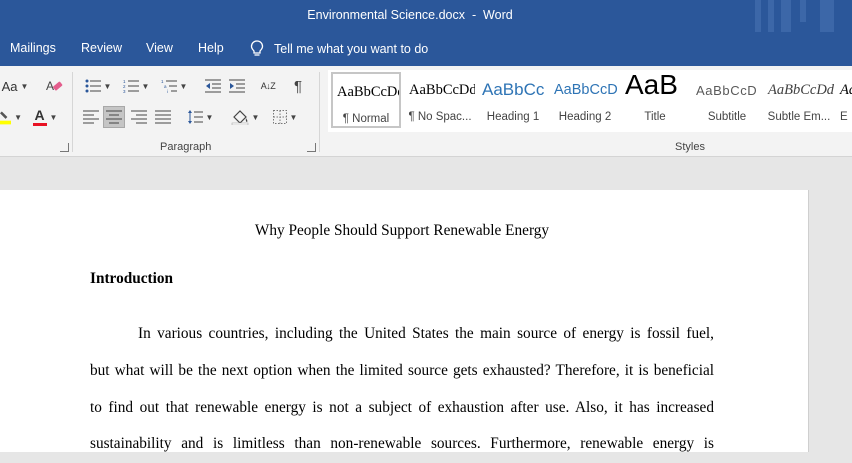  I want to click on document-background, so click(426, 173).